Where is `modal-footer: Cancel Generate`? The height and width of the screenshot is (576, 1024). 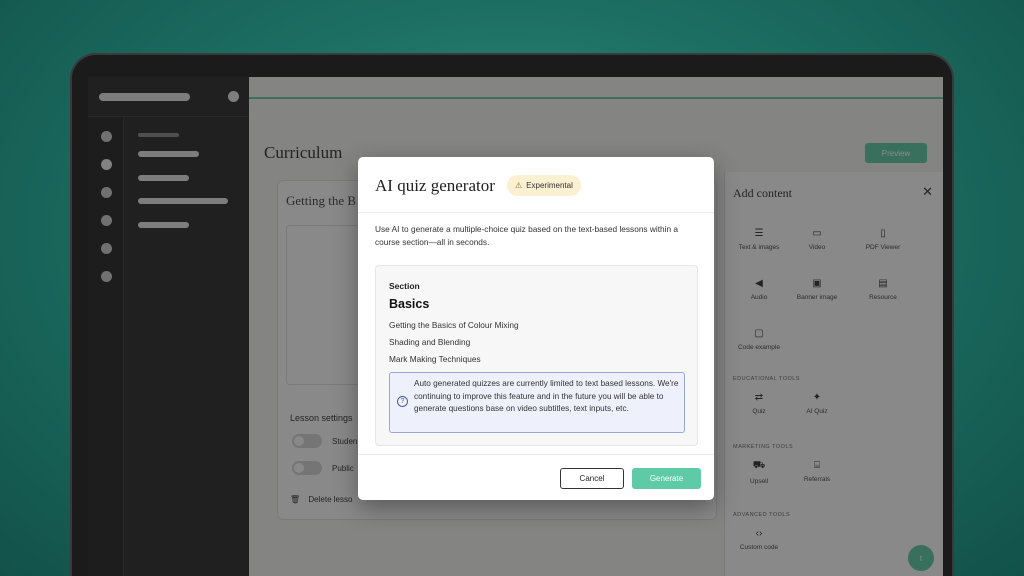
modal-footer: Cancel Generate is located at coordinates (536, 477).